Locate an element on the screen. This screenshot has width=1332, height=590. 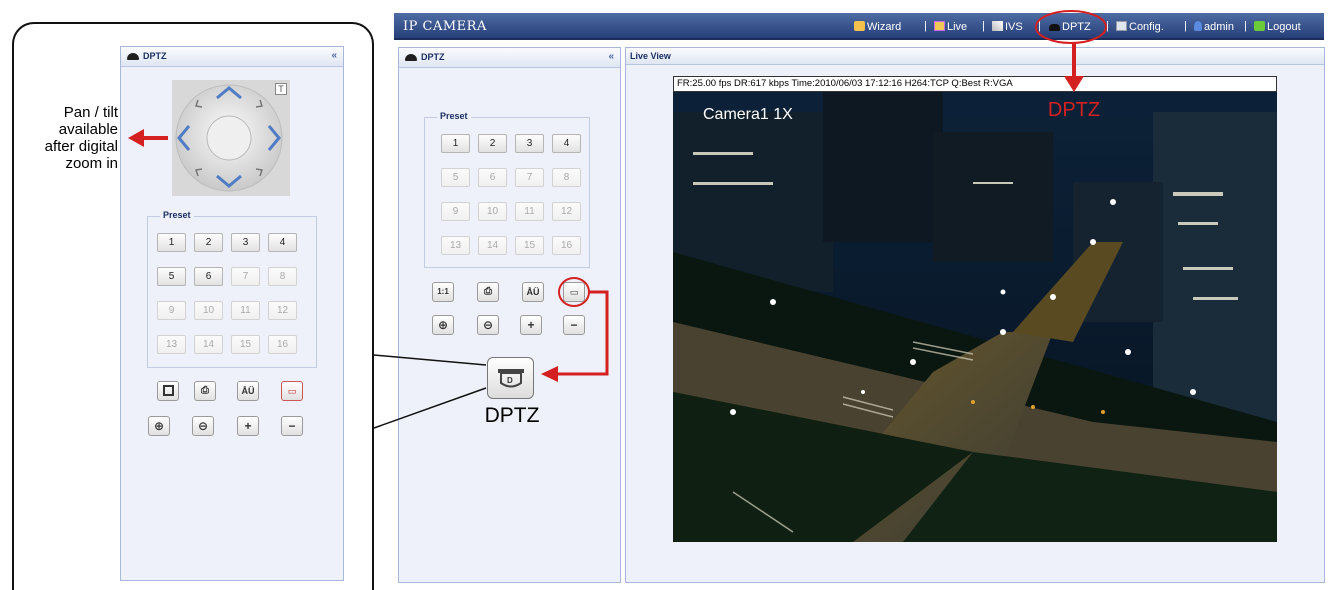
live-view-title: Live View is located at coordinates (975, 56).